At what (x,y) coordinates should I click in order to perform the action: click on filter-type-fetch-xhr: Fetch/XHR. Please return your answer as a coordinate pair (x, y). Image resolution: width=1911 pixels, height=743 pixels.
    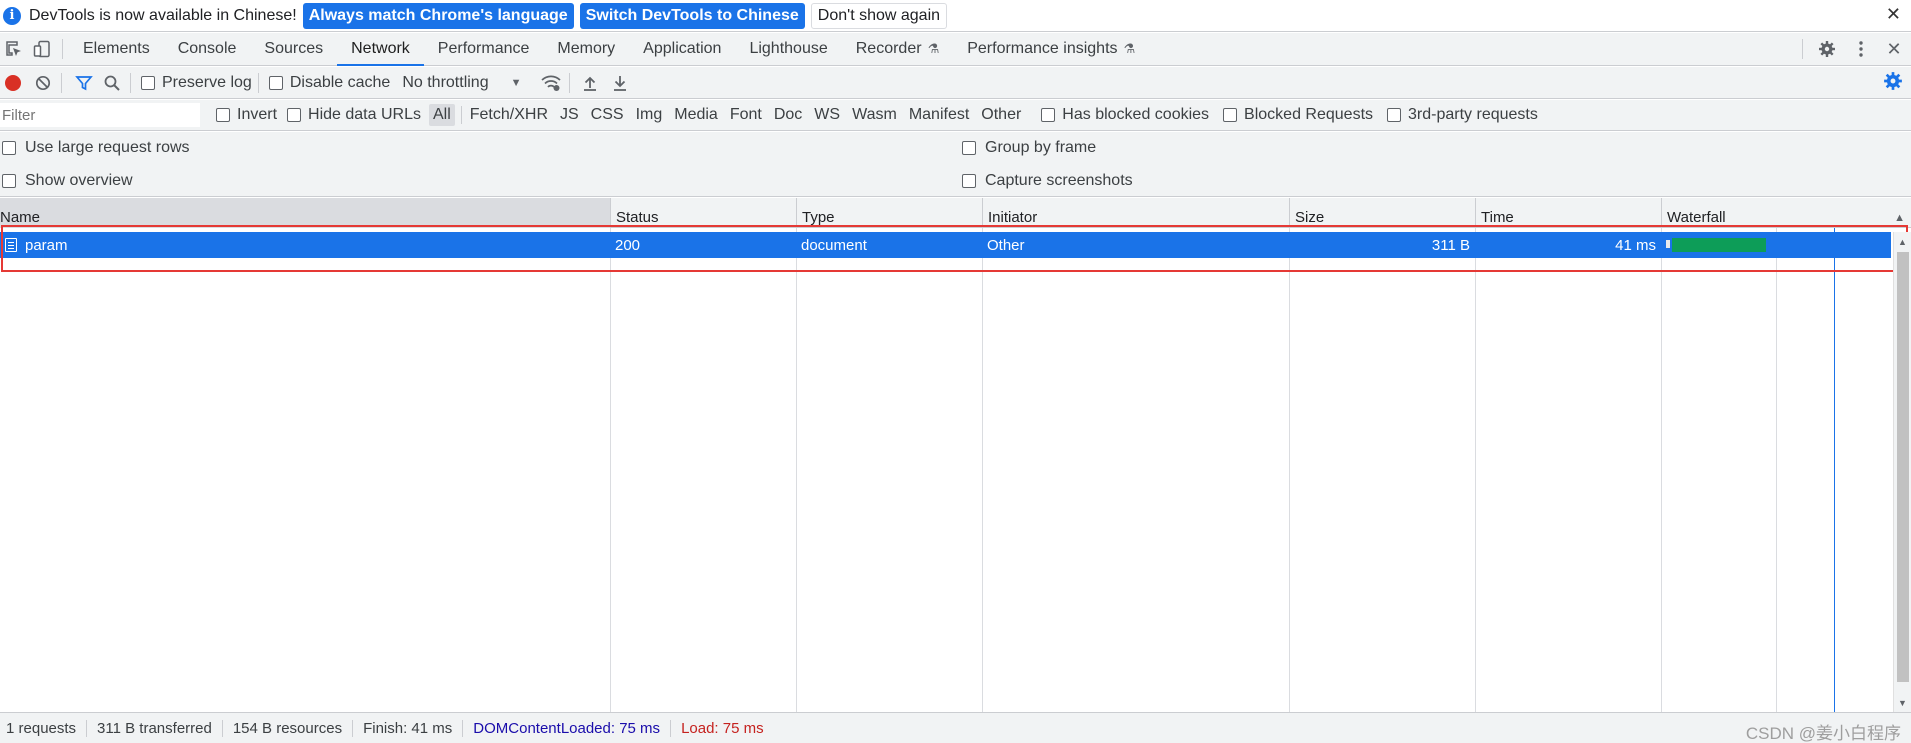
    Looking at the image, I should click on (509, 115).